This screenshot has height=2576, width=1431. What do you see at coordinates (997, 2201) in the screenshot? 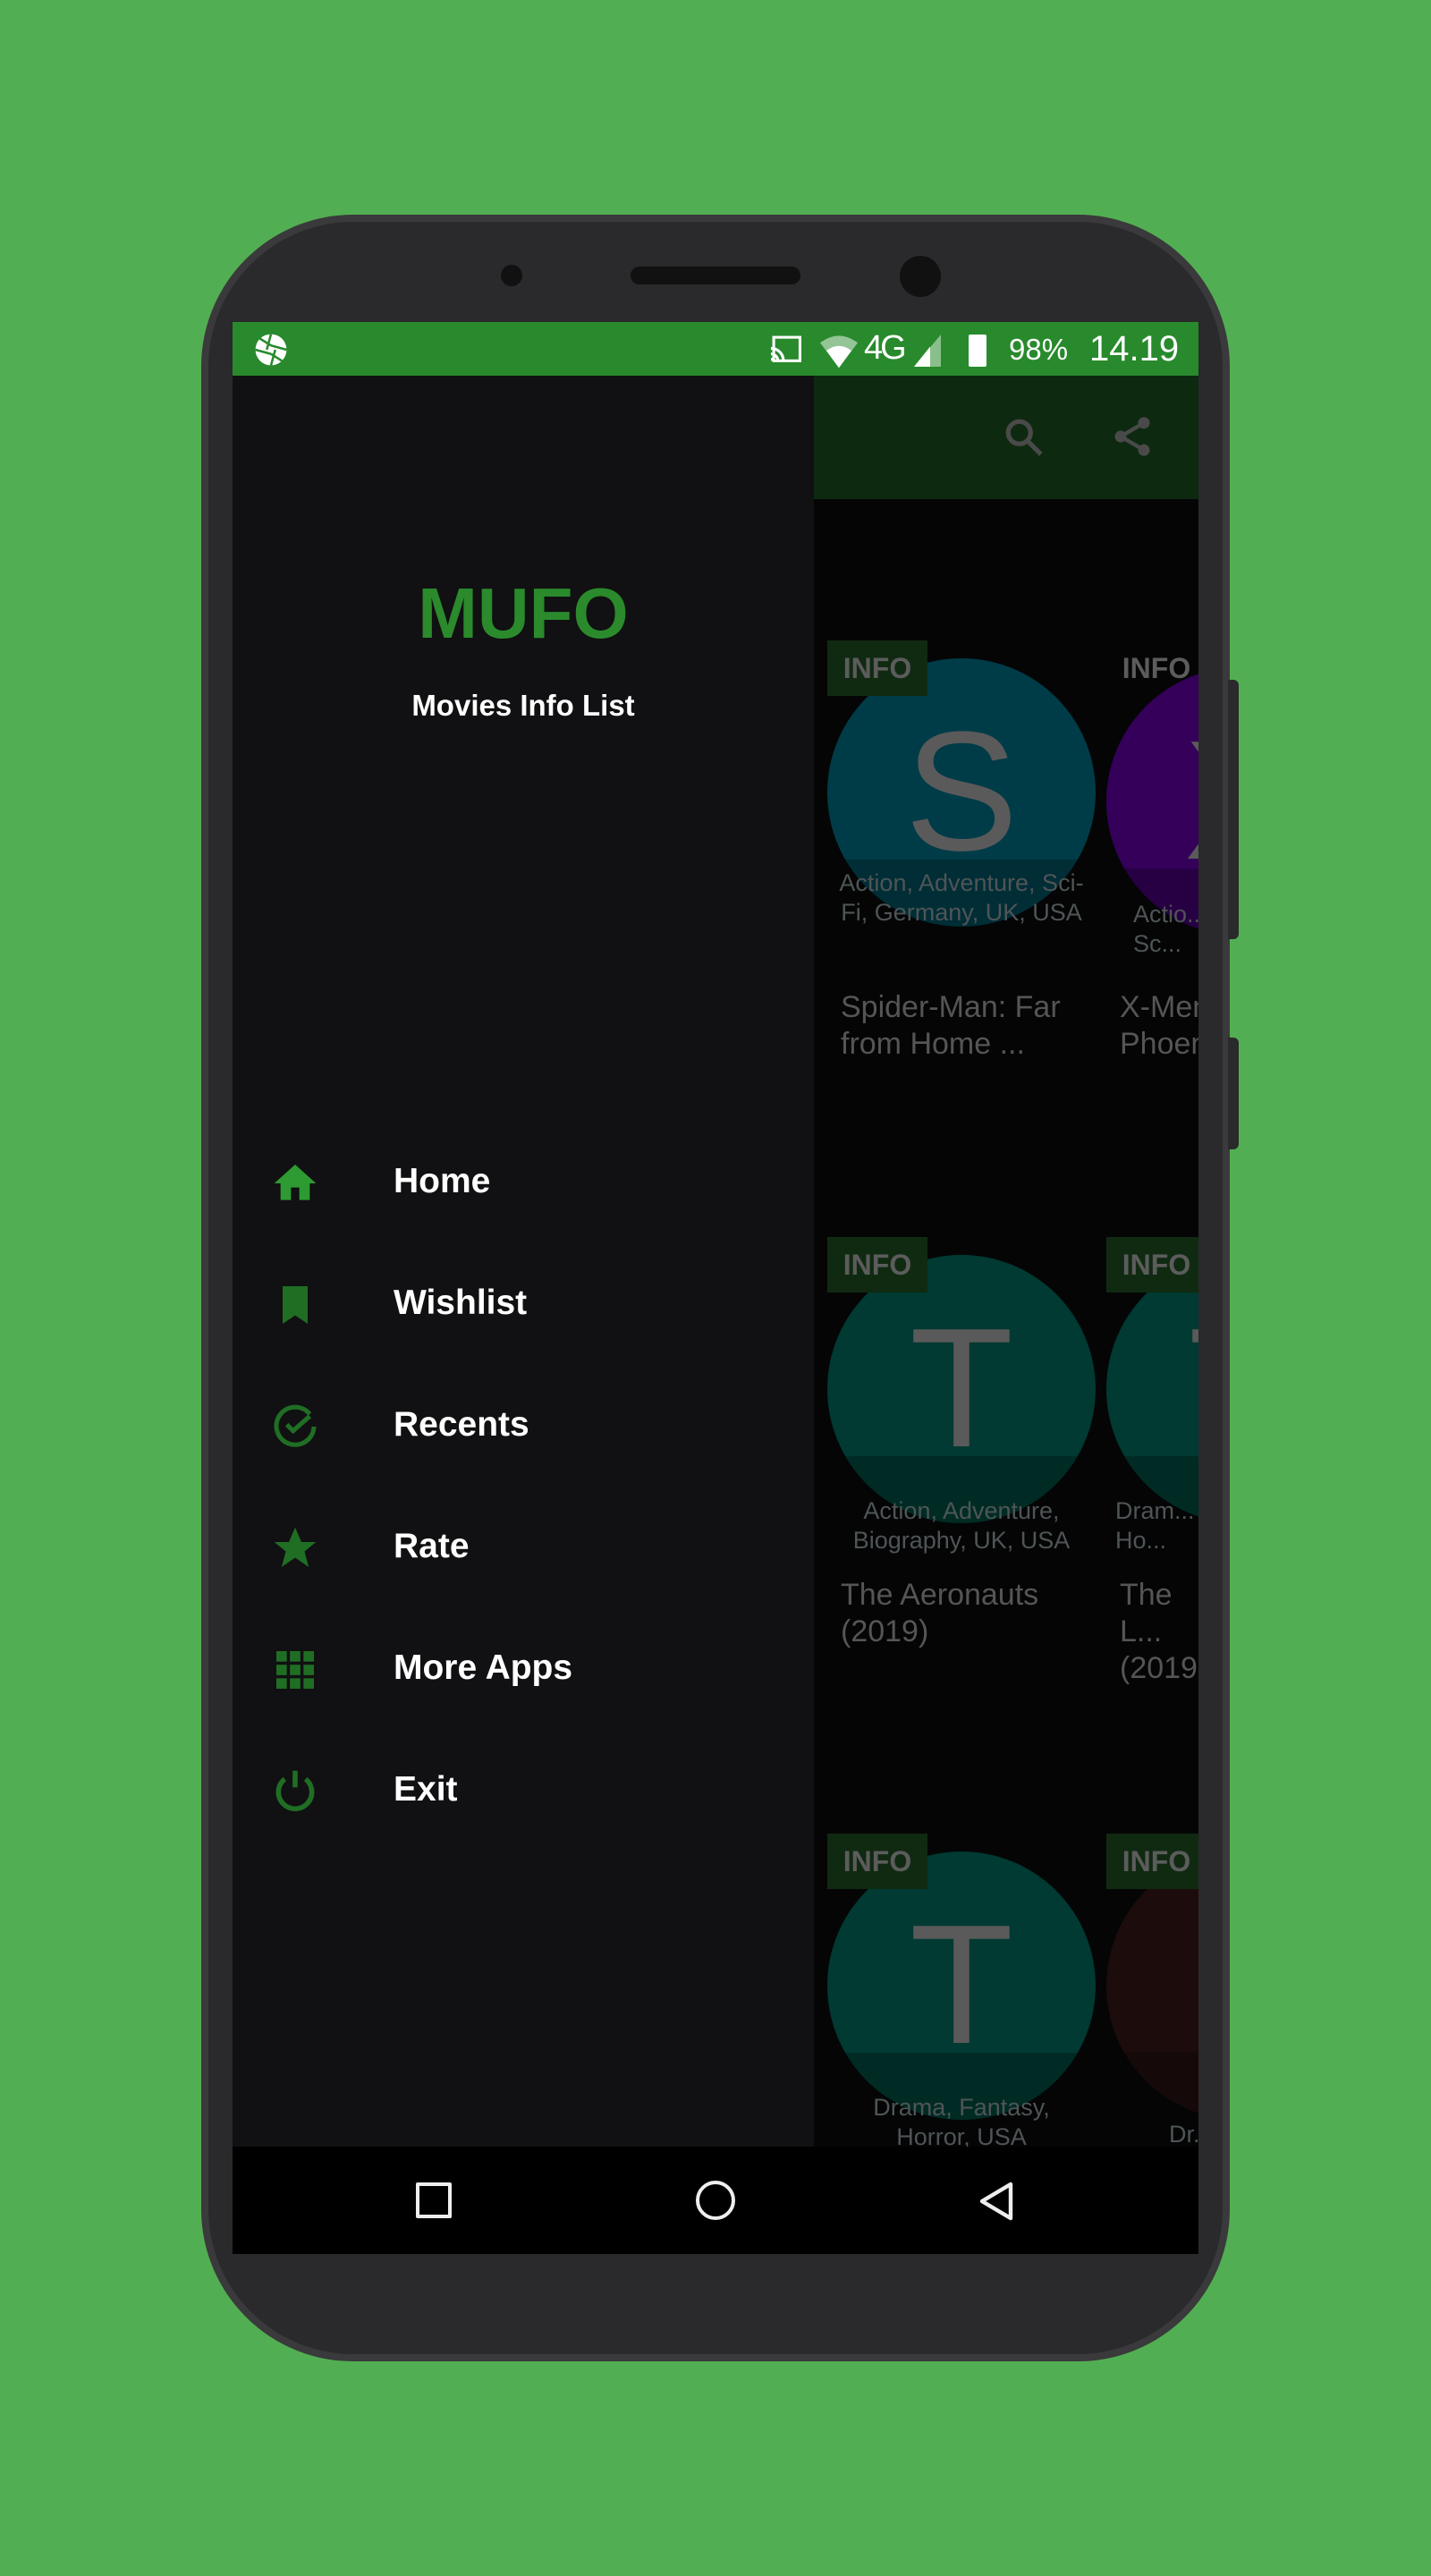
I see `back-button` at bounding box center [997, 2201].